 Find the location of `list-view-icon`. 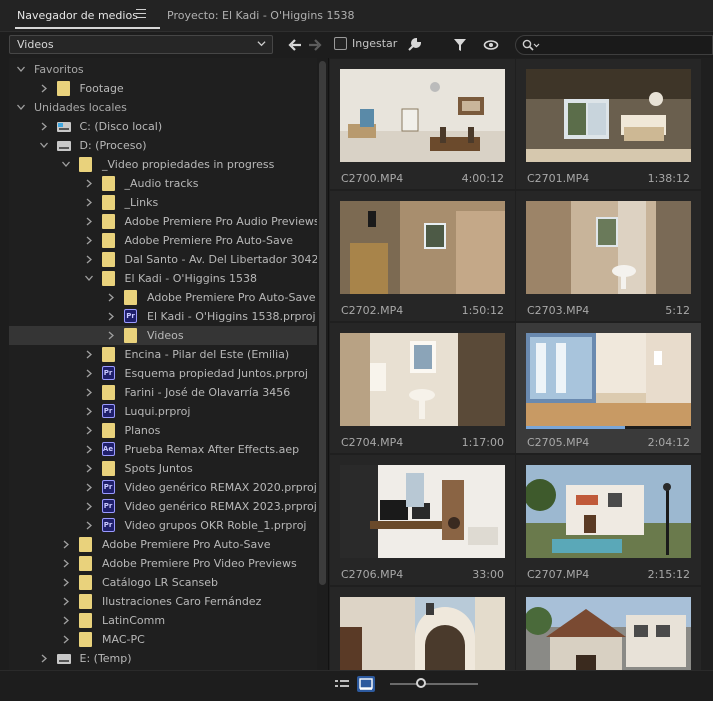

list-view-icon is located at coordinates (342, 684).